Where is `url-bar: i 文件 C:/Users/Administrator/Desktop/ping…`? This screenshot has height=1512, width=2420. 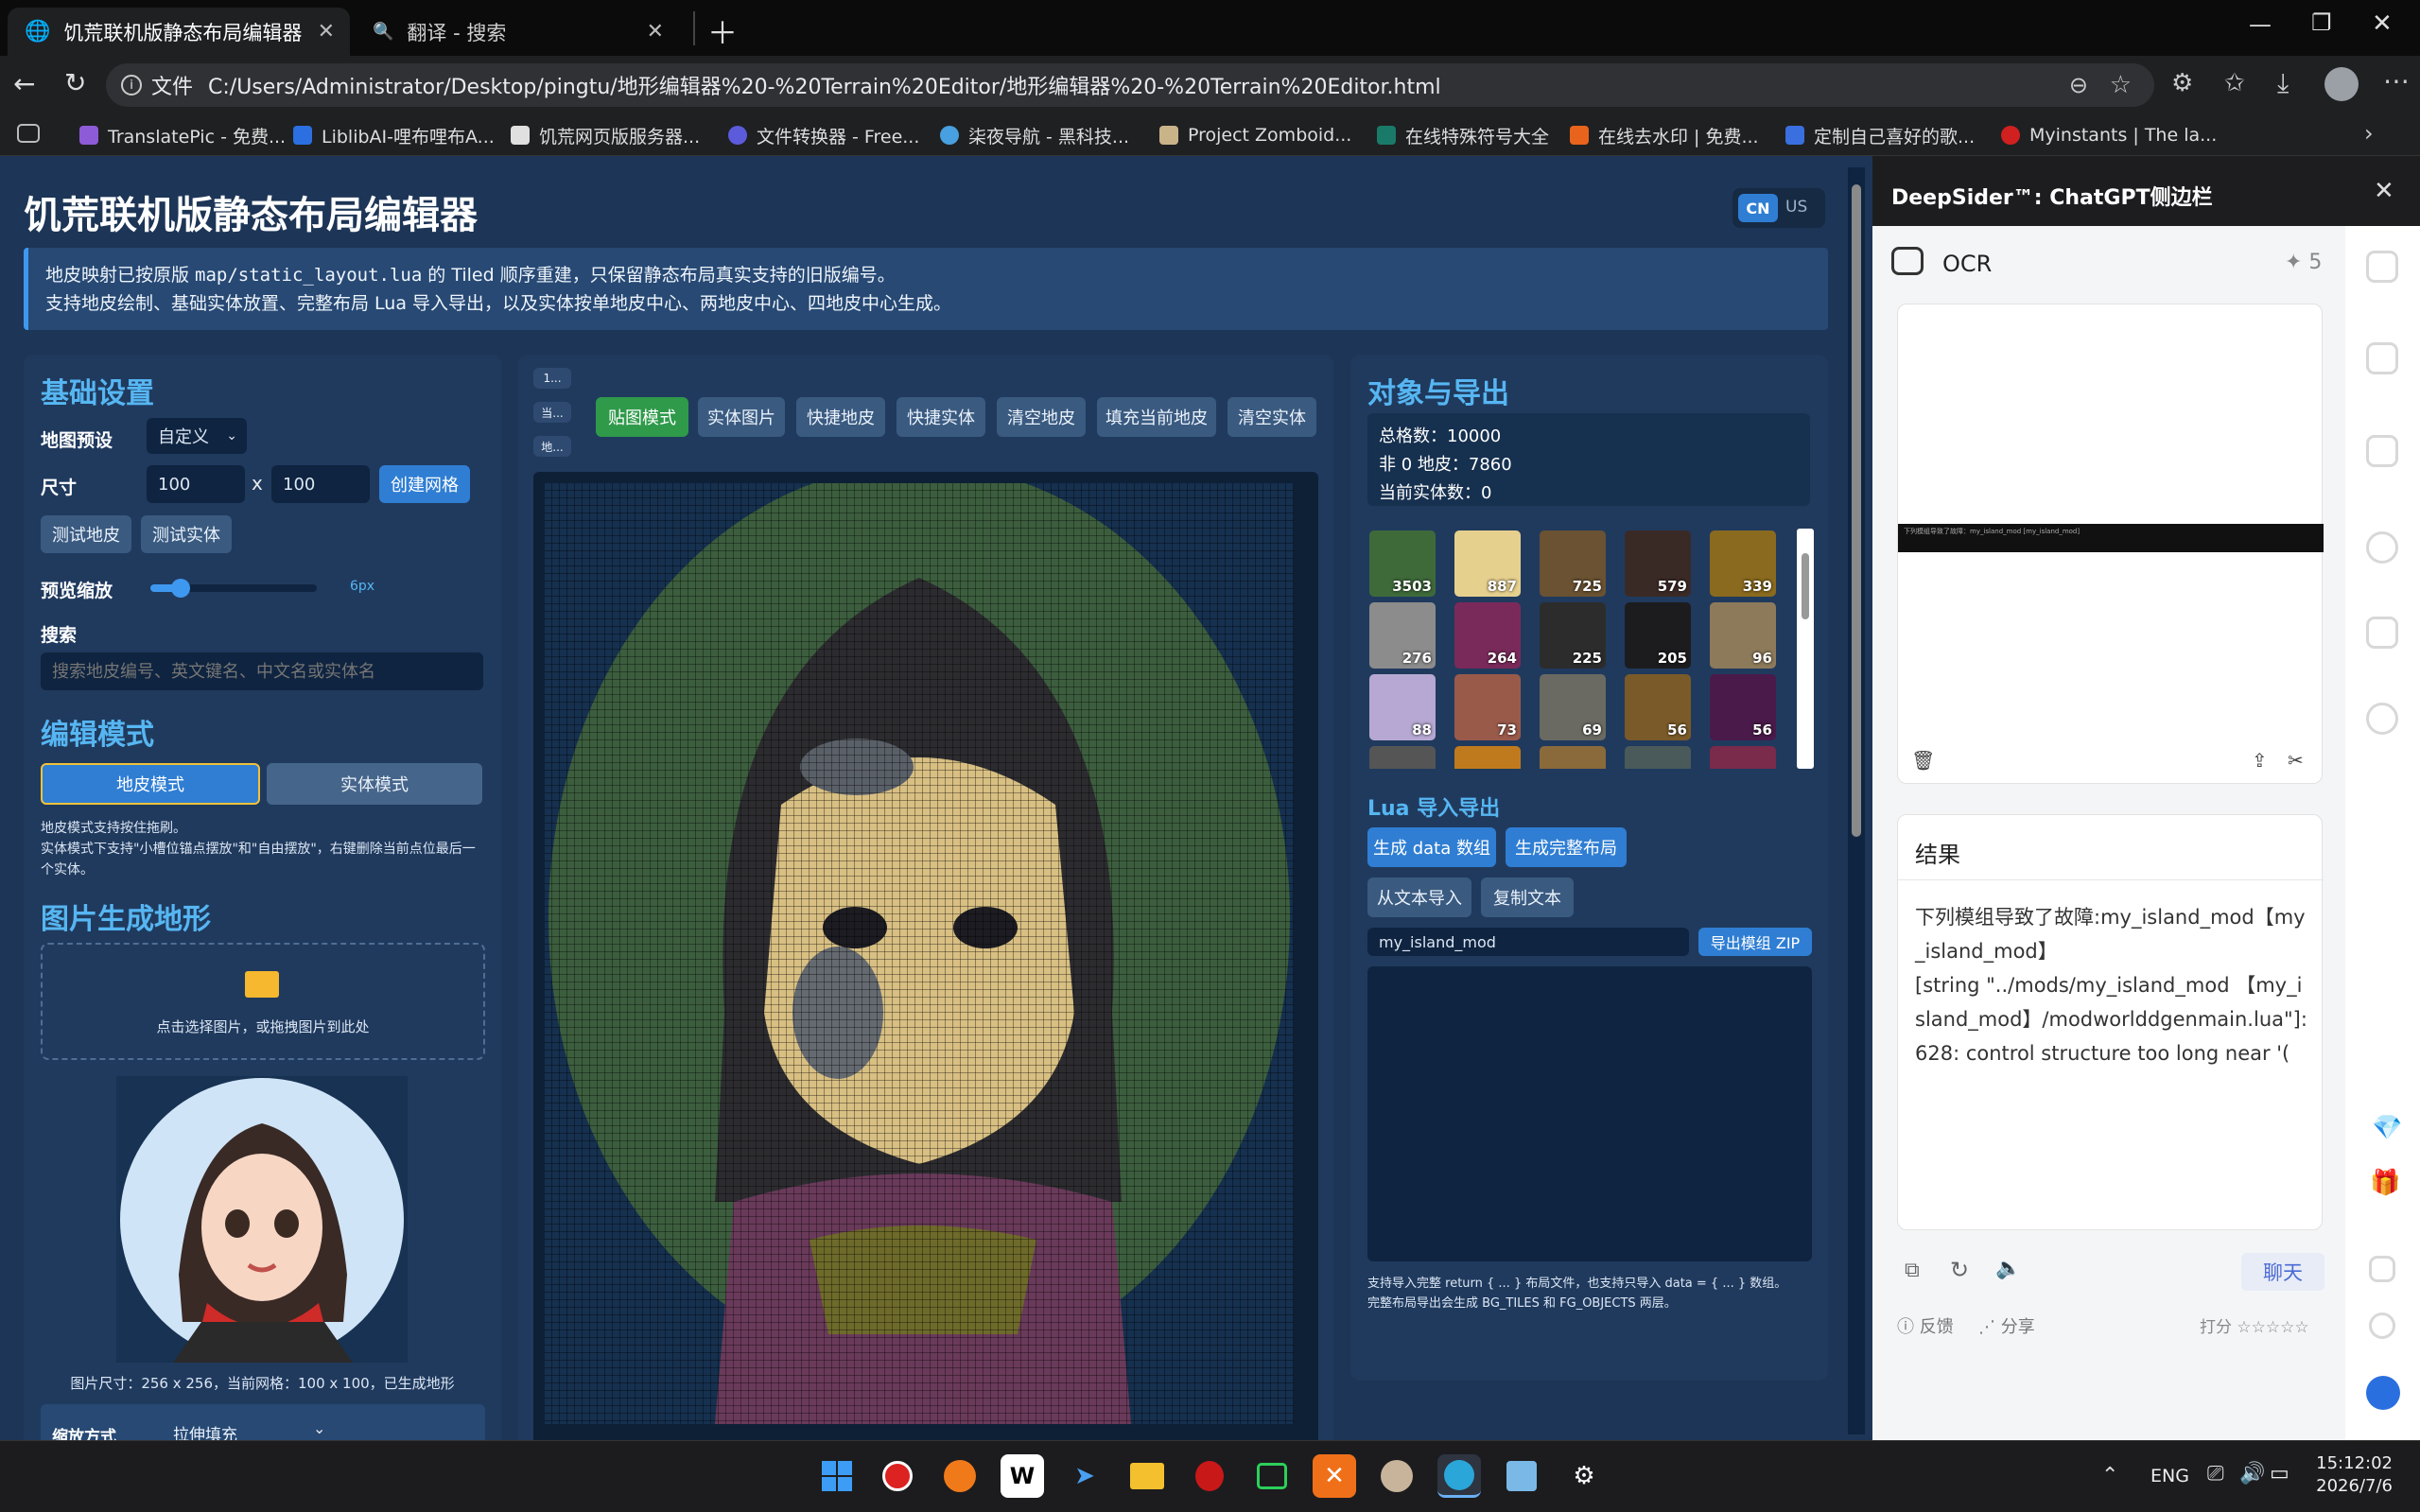
url-bar: i 文件 C:/Users/Administrator/Desktop/ping… is located at coordinates (1130, 85).